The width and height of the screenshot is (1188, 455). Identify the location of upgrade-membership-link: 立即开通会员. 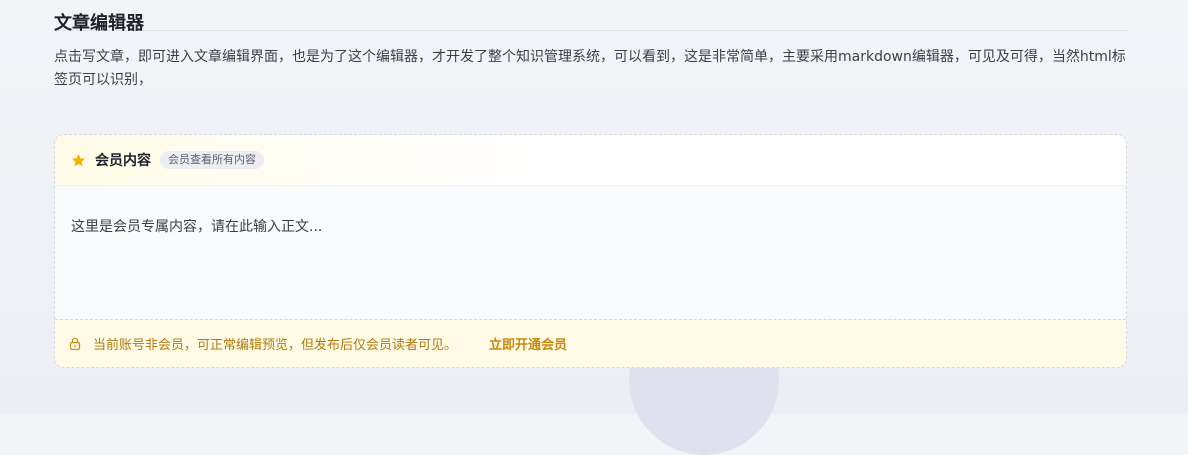
(528, 343).